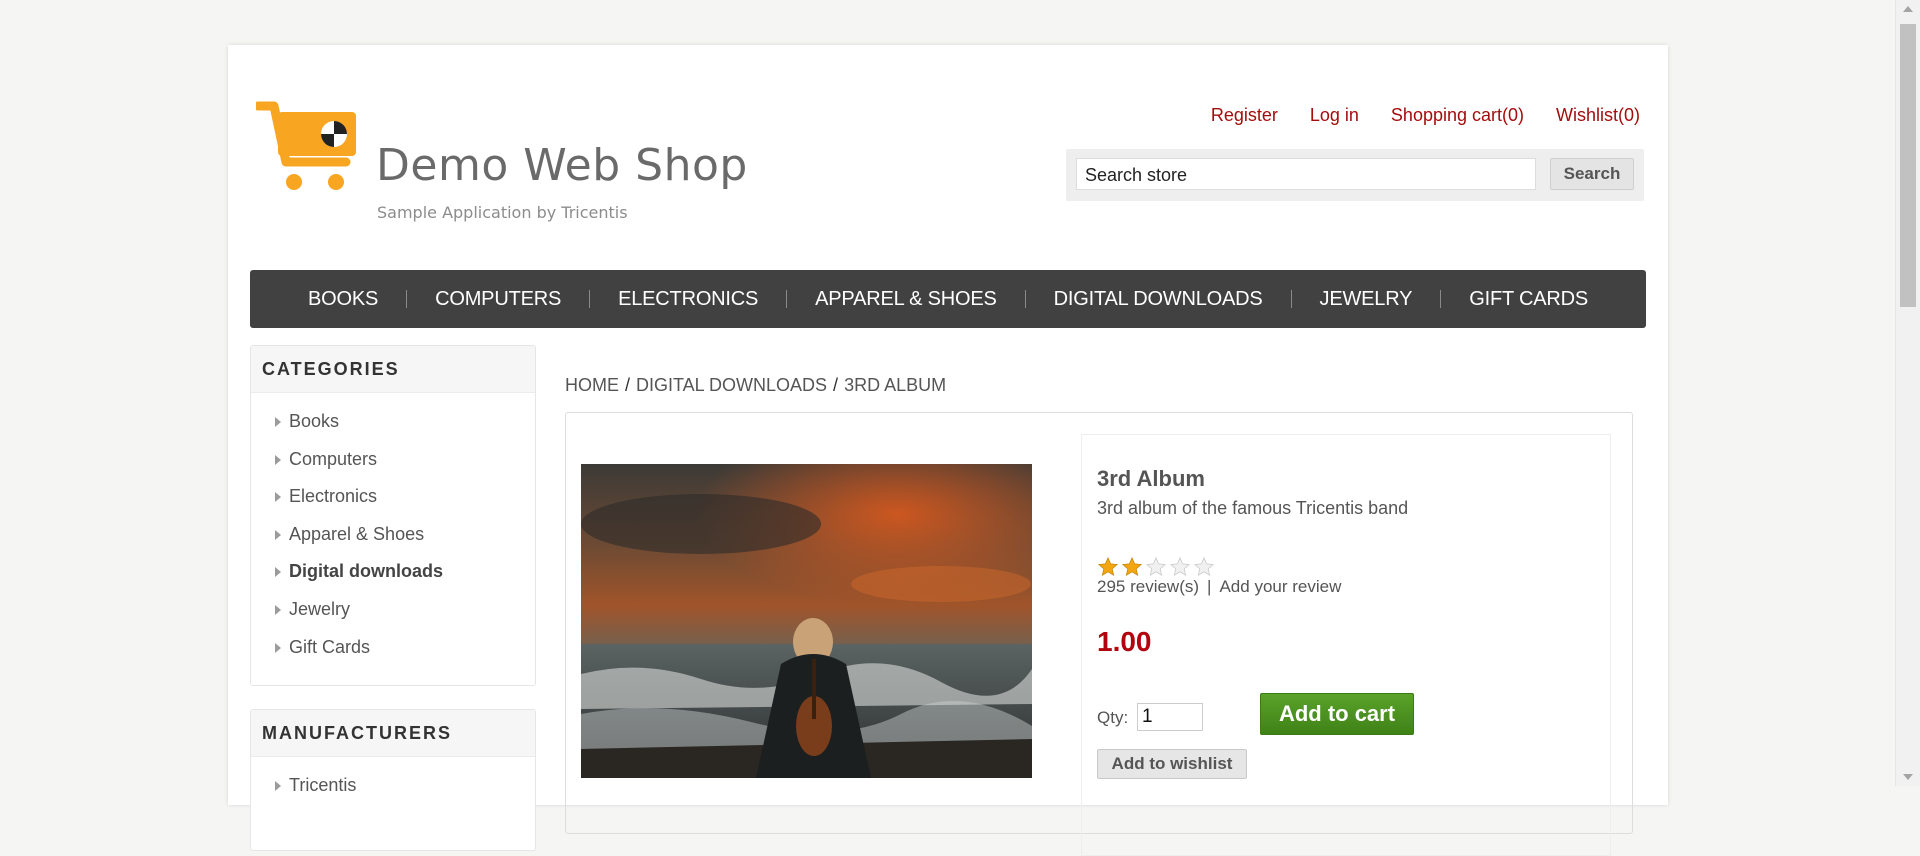  What do you see at coordinates (314, 421) in the screenshot?
I see `category-label: Books` at bounding box center [314, 421].